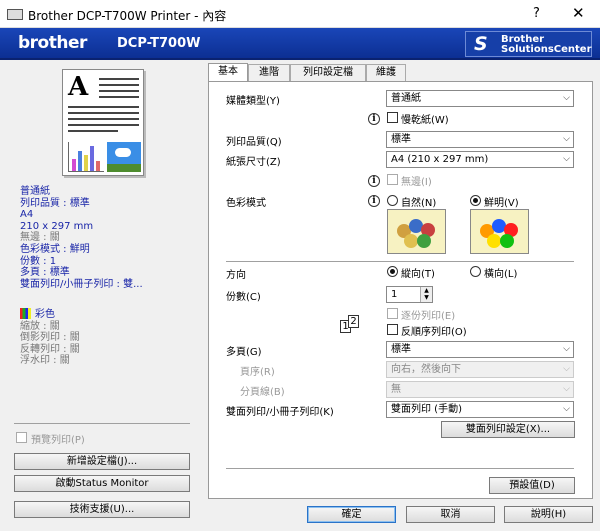 The width and height of the screenshot is (600, 531). I want to click on summary-line: 多頁 : 標準, so click(45, 273).